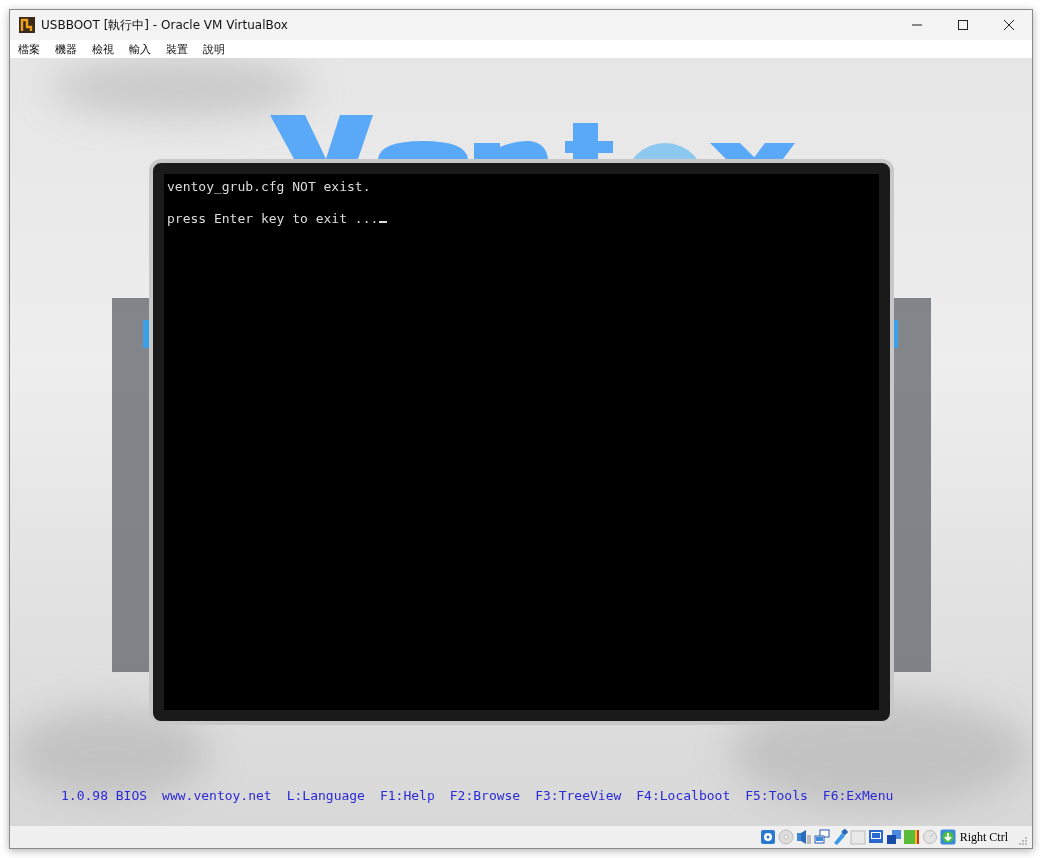 This screenshot has height=858, width=1045. I want to click on hotkey-label: F3:TreeView, so click(578, 795).